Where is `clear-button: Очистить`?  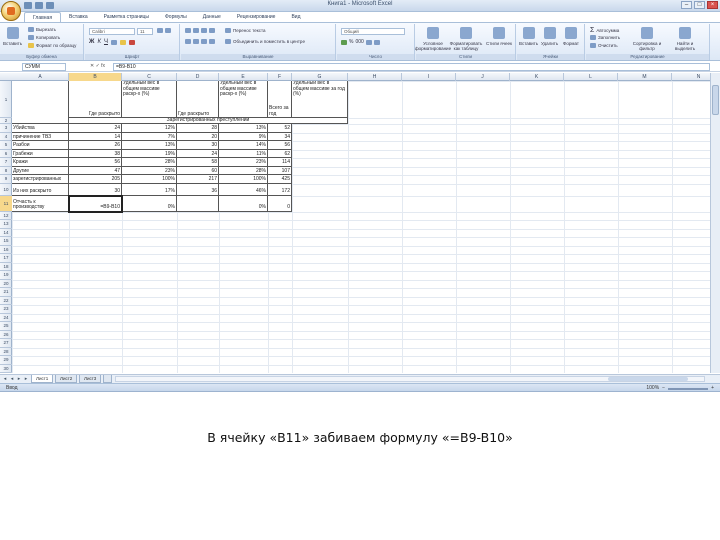 clear-button: Очистить is located at coordinates (604, 45).